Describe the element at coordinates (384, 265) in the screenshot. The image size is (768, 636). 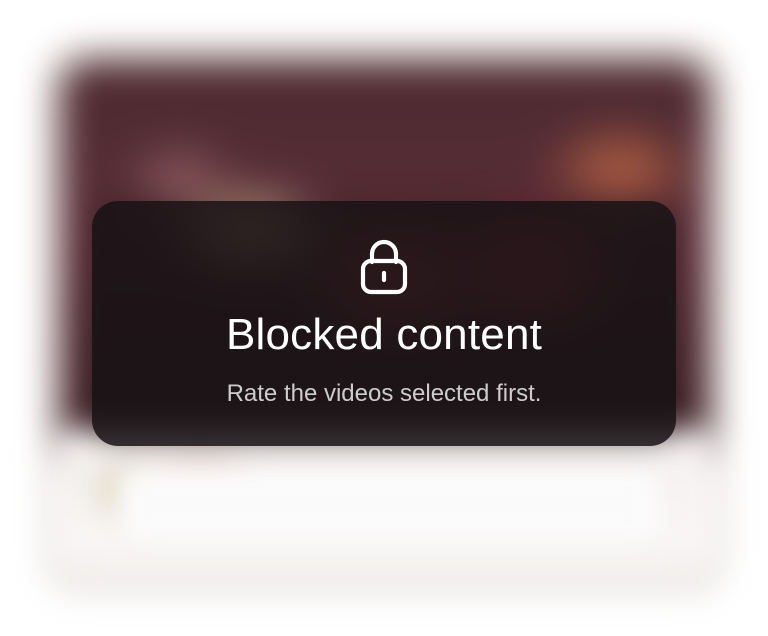
I see `lock-icon` at that location.